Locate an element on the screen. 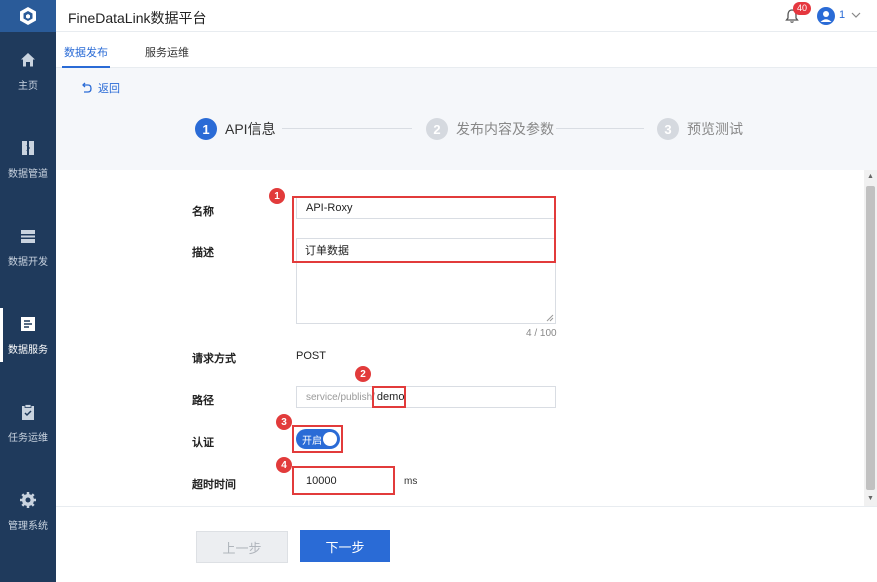 Image resolution: width=877 pixels, height=582 pixels. path-prefix: service/publish/ is located at coordinates (340, 397).